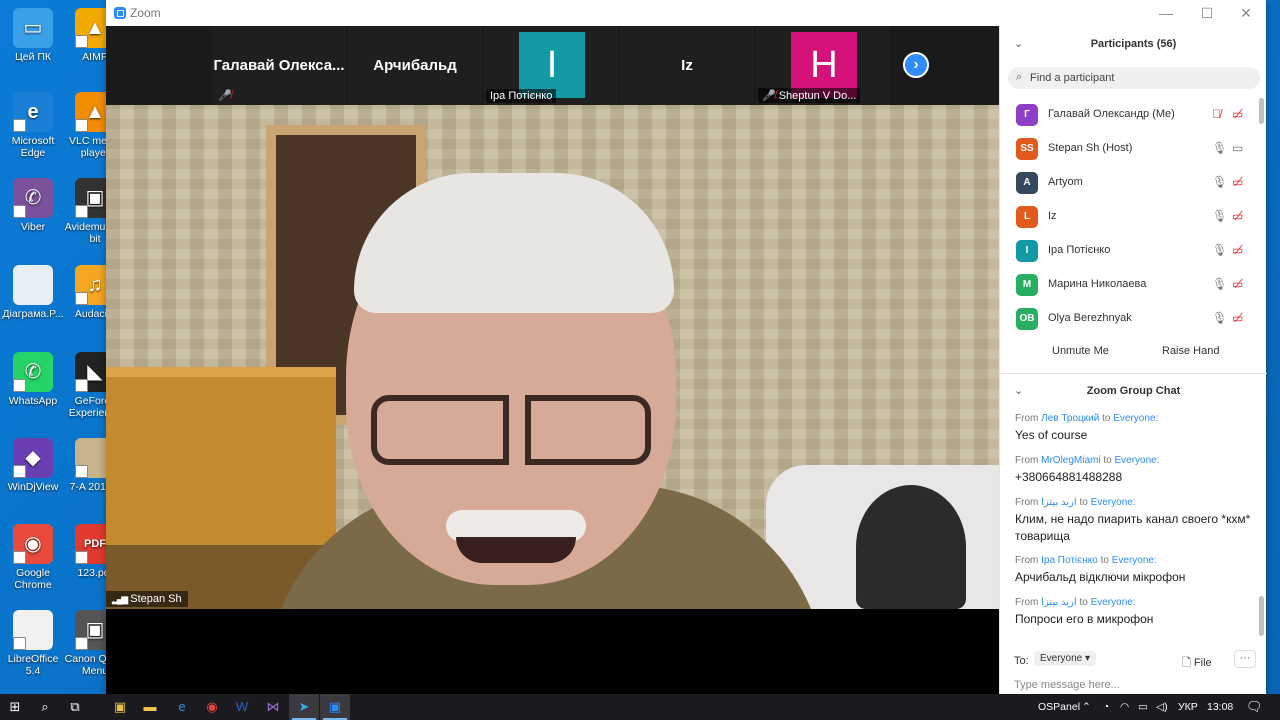 This screenshot has width=1280, height=720. What do you see at coordinates (1027, 418) in the screenshot?
I see `from-prefix: From` at bounding box center [1027, 418].